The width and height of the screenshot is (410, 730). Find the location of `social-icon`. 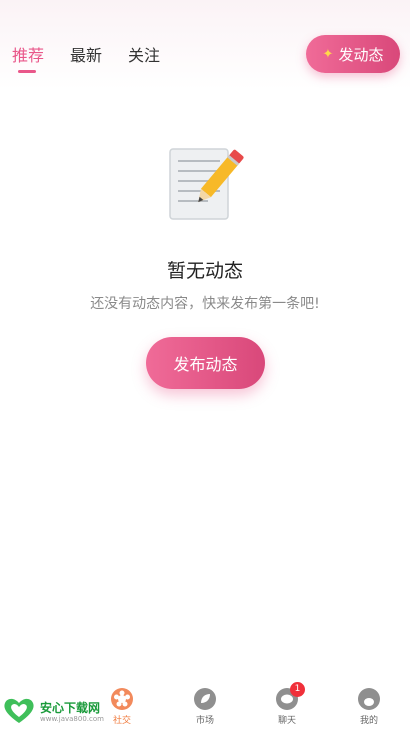

social-icon is located at coordinates (122, 699).